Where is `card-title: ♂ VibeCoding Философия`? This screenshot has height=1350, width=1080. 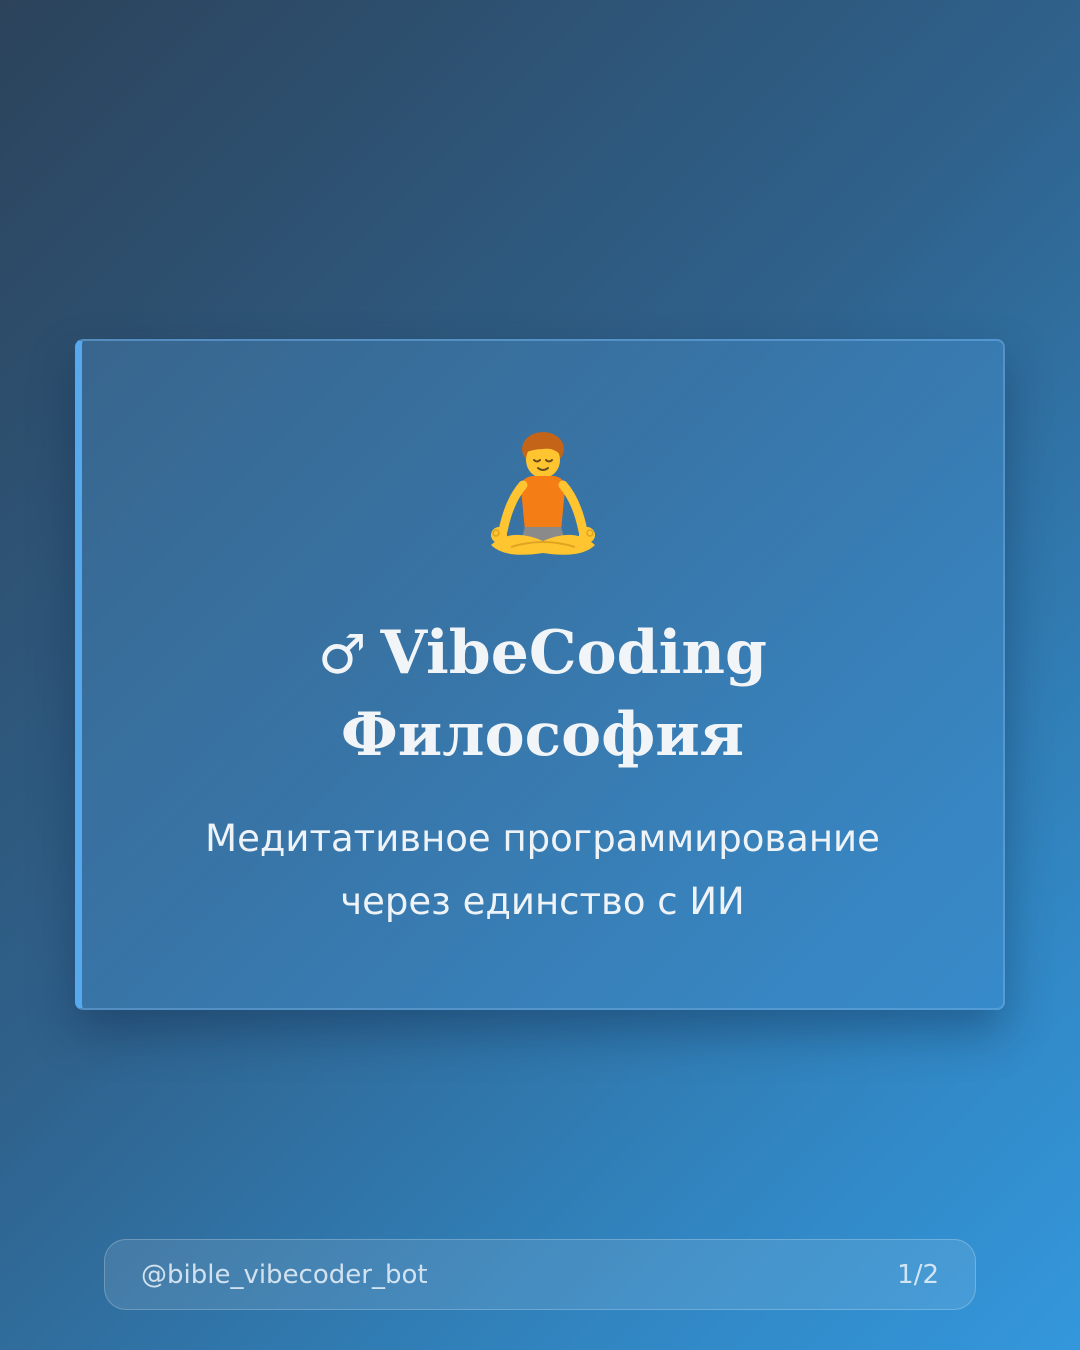 card-title: ♂ VibeCoding Философия is located at coordinates (542, 694).